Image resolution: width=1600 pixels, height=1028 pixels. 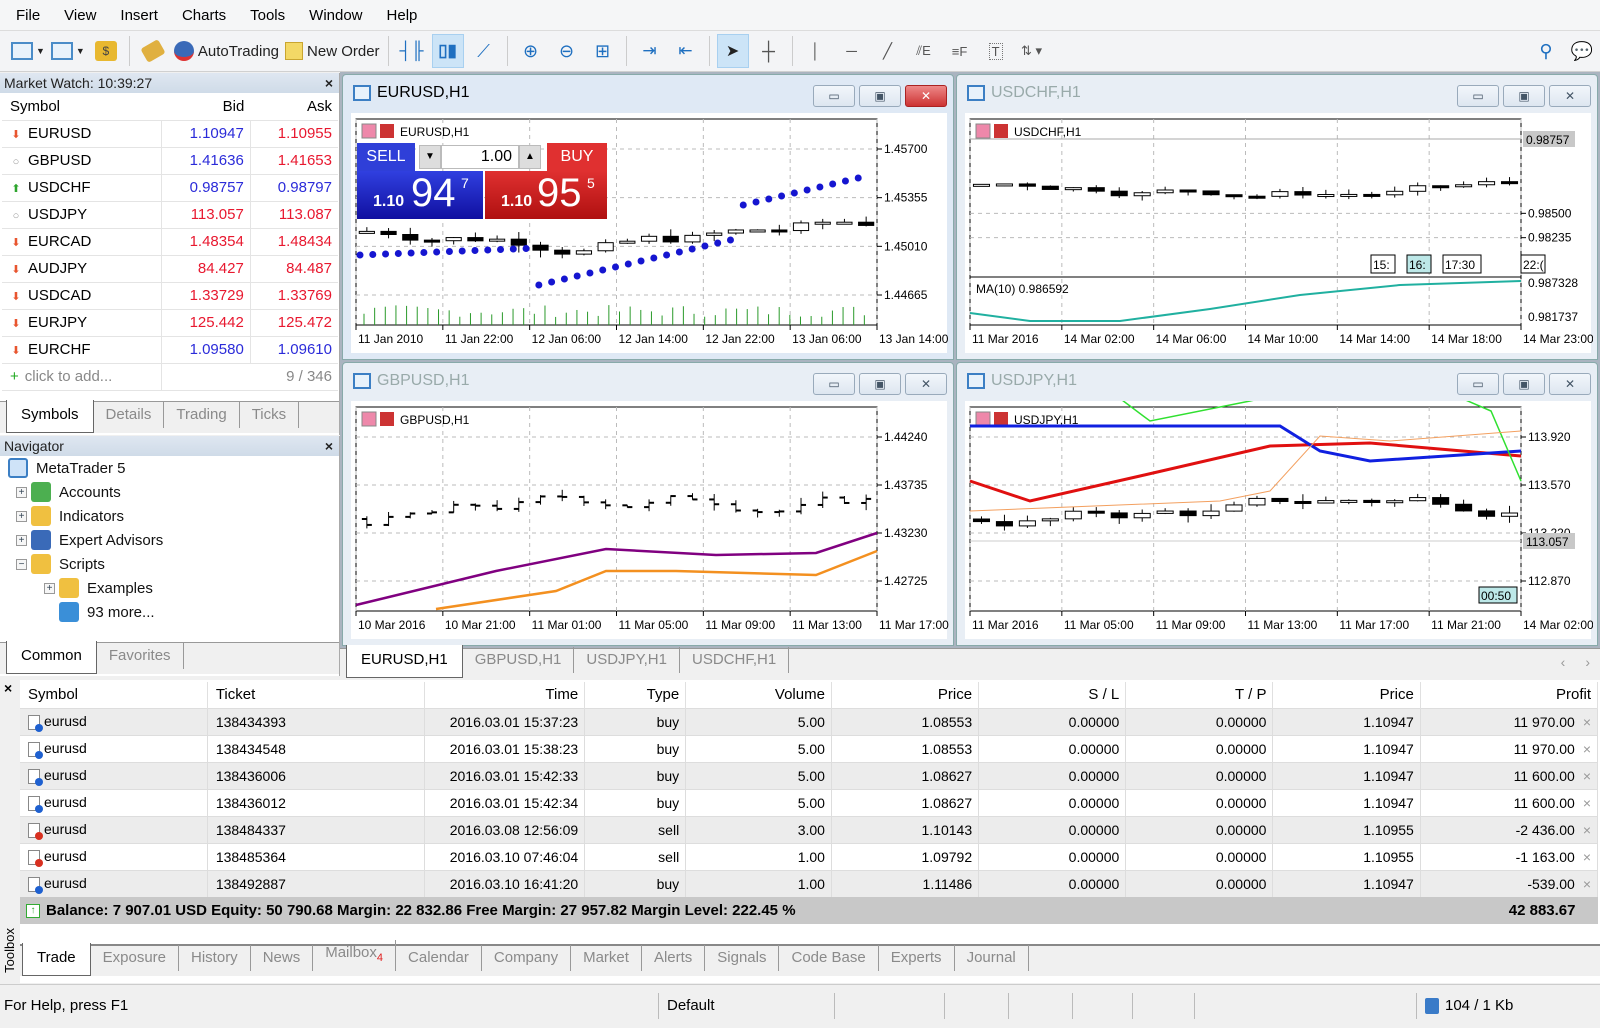 I want to click on volume-input: 1.00, so click(x=480, y=157).